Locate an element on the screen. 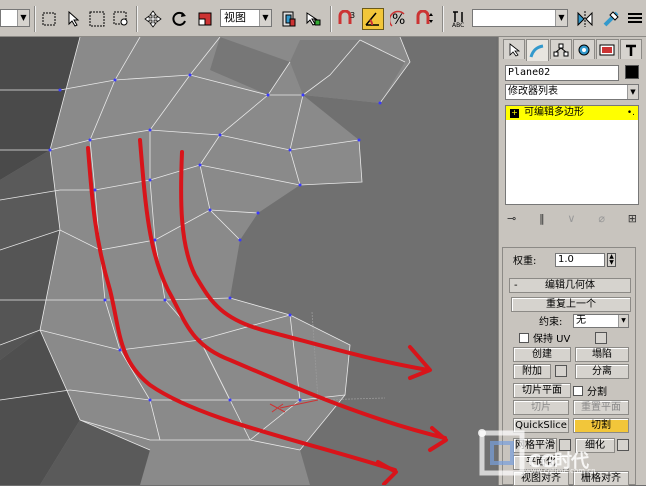 This screenshot has height=486, width=646. attach-button: 附加 is located at coordinates (532, 371).